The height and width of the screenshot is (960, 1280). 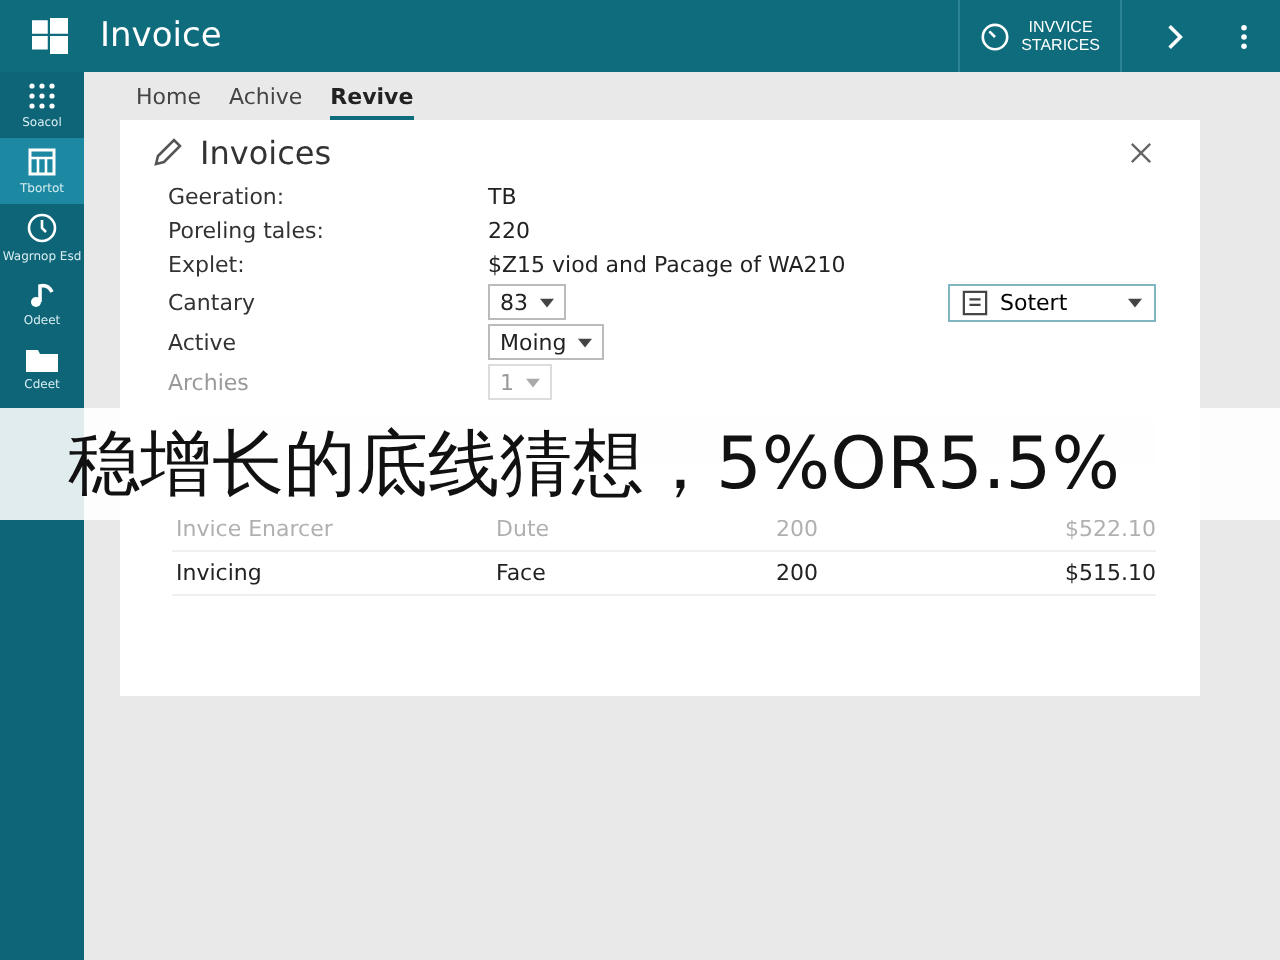 What do you see at coordinates (266, 152) in the screenshot?
I see `dialog-title: Invoices` at bounding box center [266, 152].